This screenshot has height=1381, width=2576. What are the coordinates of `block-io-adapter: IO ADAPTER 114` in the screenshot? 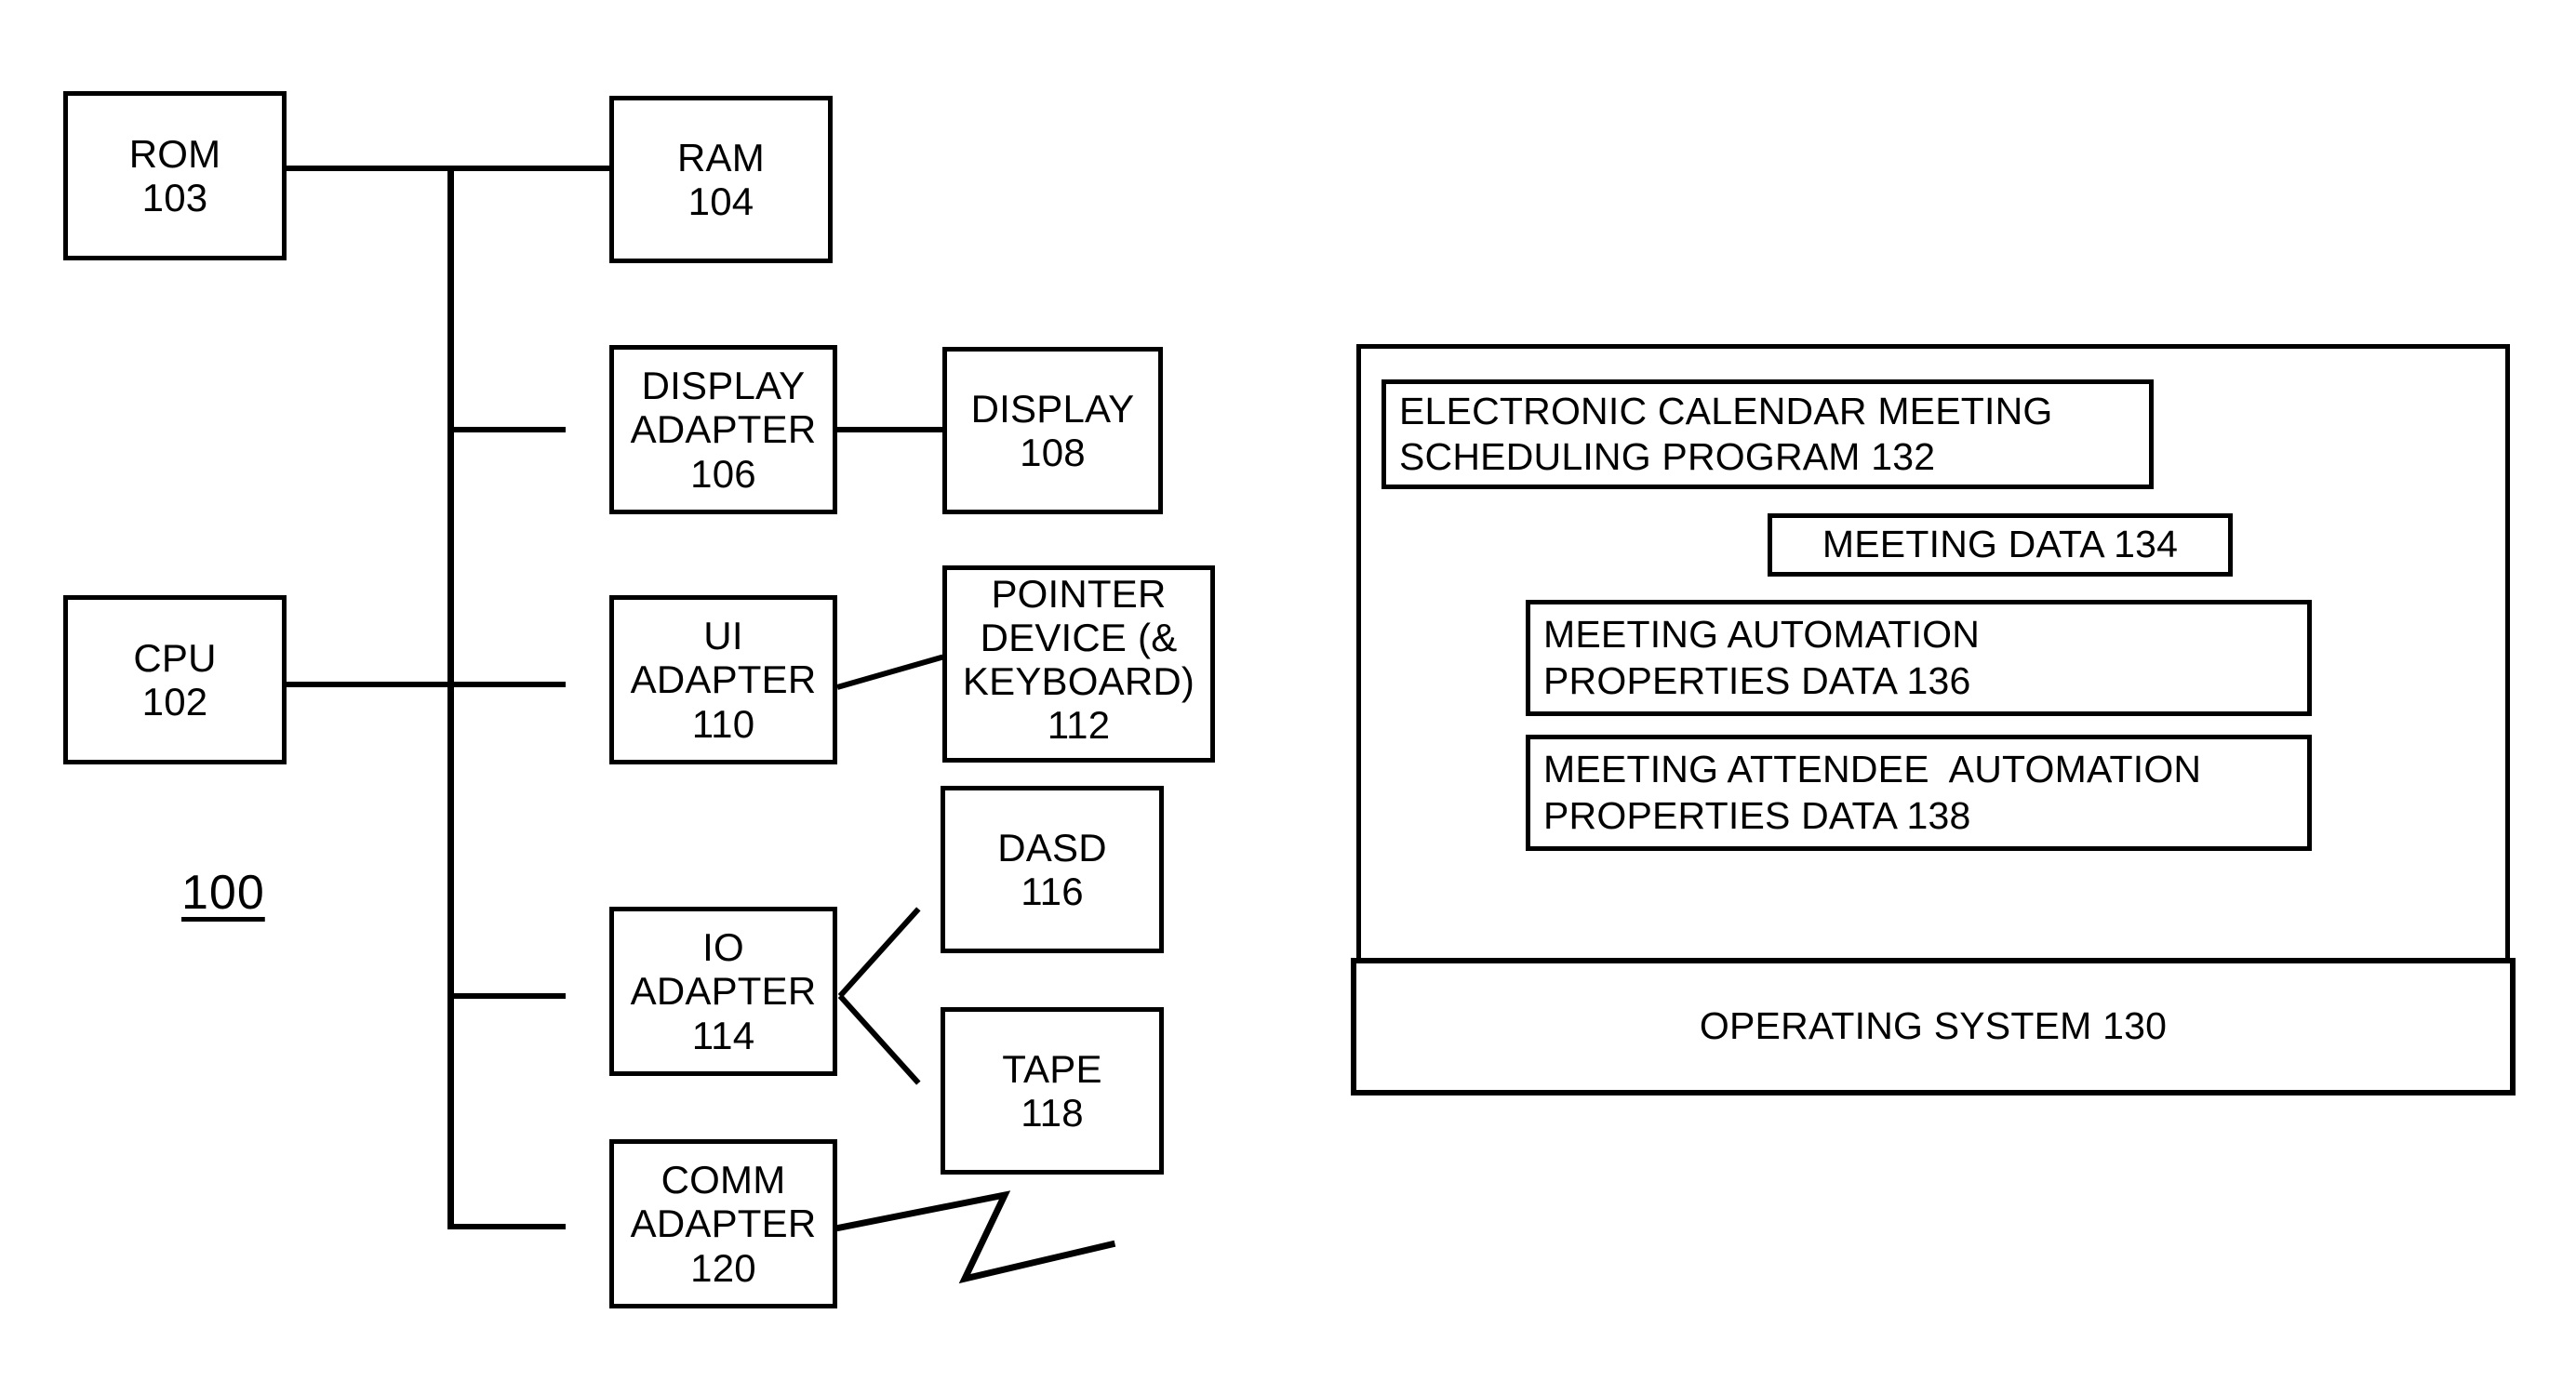 It's located at (723, 992).